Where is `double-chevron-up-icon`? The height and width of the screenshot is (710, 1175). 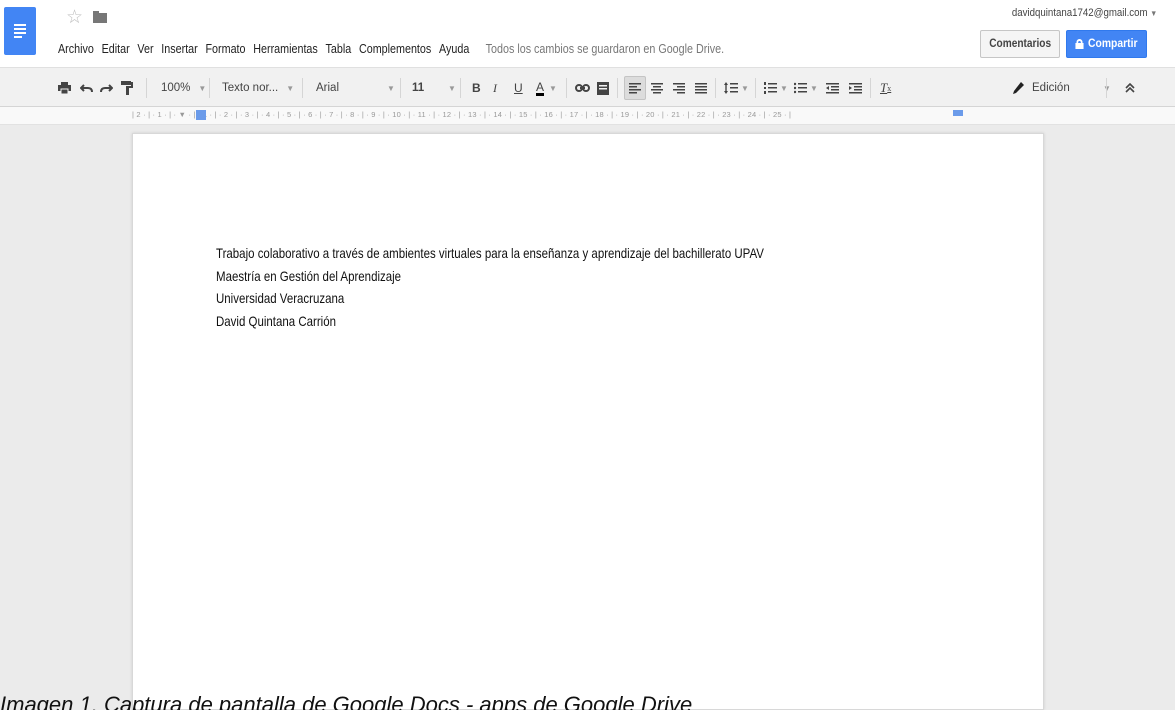 double-chevron-up-icon is located at coordinates (1130, 88).